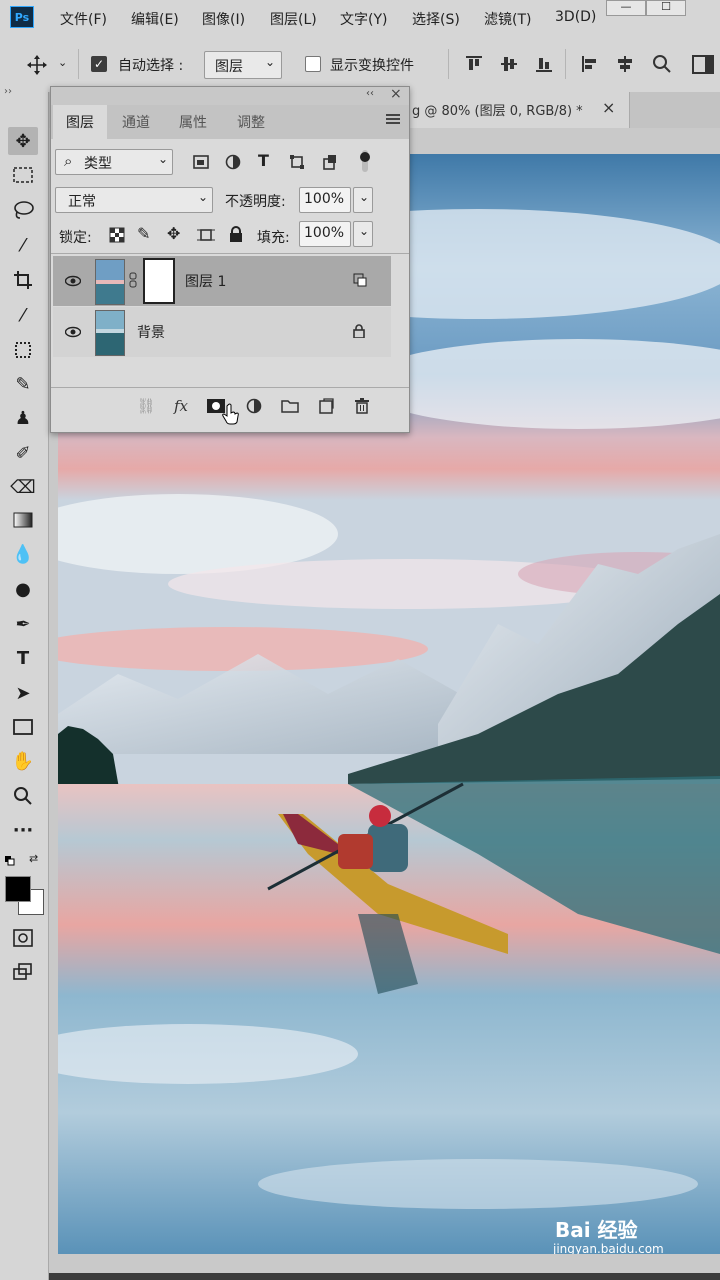 The image size is (720, 1280). I want to click on align-vcenter-icon, so click(509, 64).